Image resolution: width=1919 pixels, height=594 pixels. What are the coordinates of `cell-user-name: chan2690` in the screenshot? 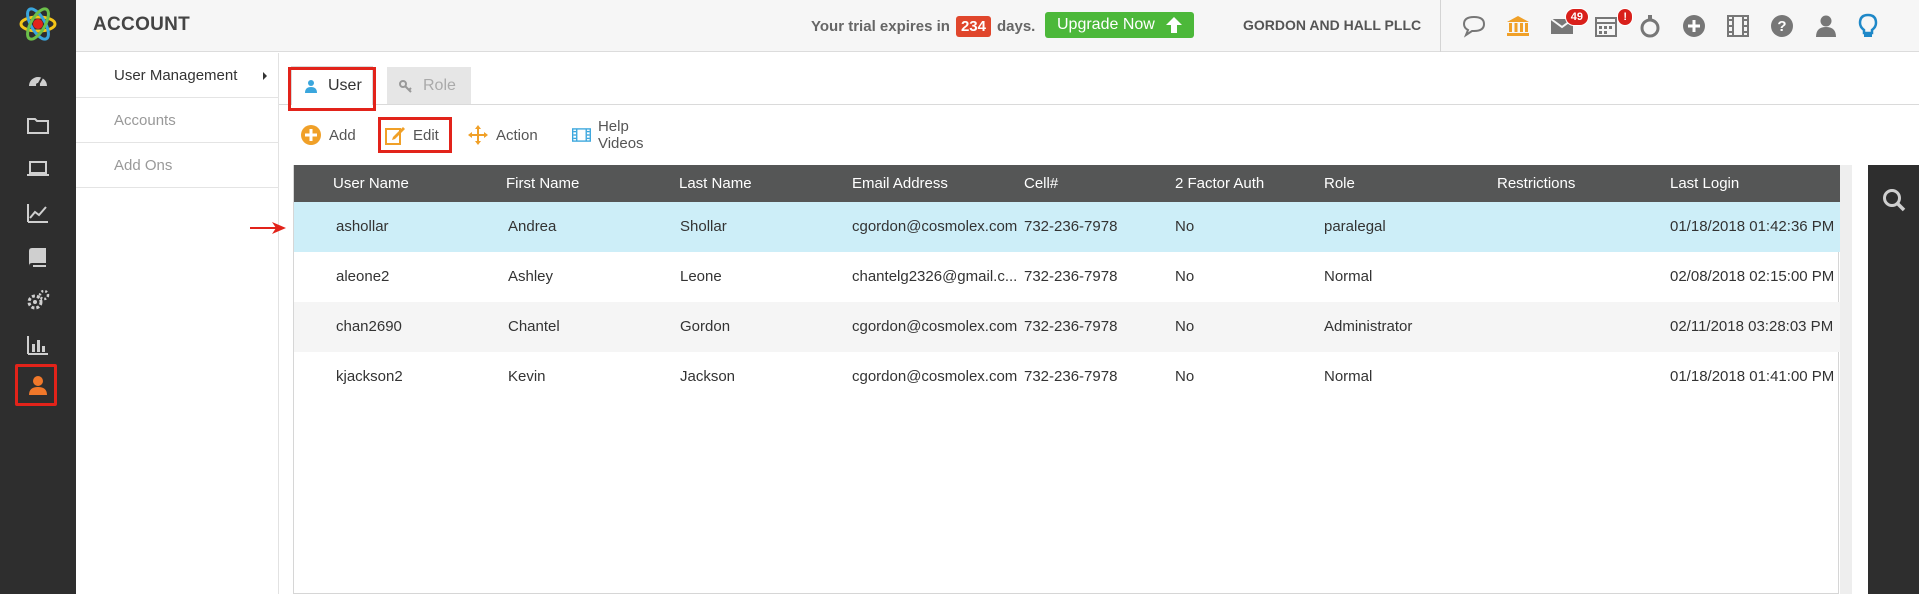 It's located at (369, 326).